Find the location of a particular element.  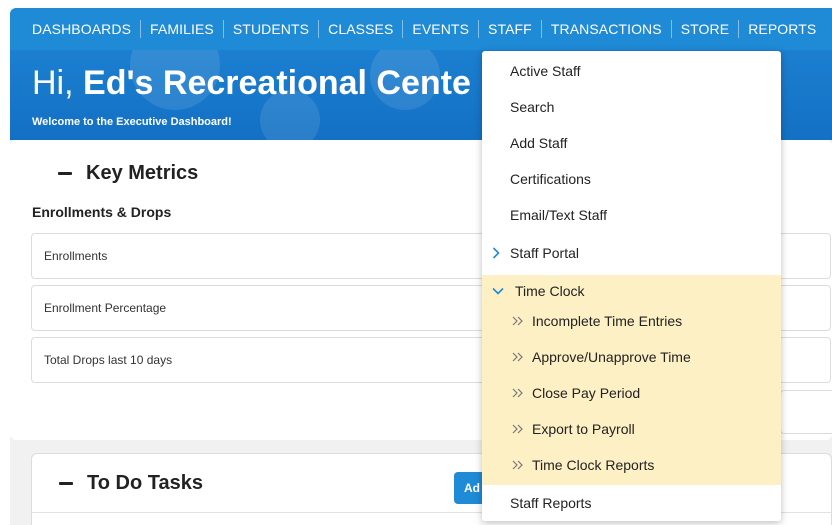

nav-families: FAMILIES is located at coordinates (182, 29).